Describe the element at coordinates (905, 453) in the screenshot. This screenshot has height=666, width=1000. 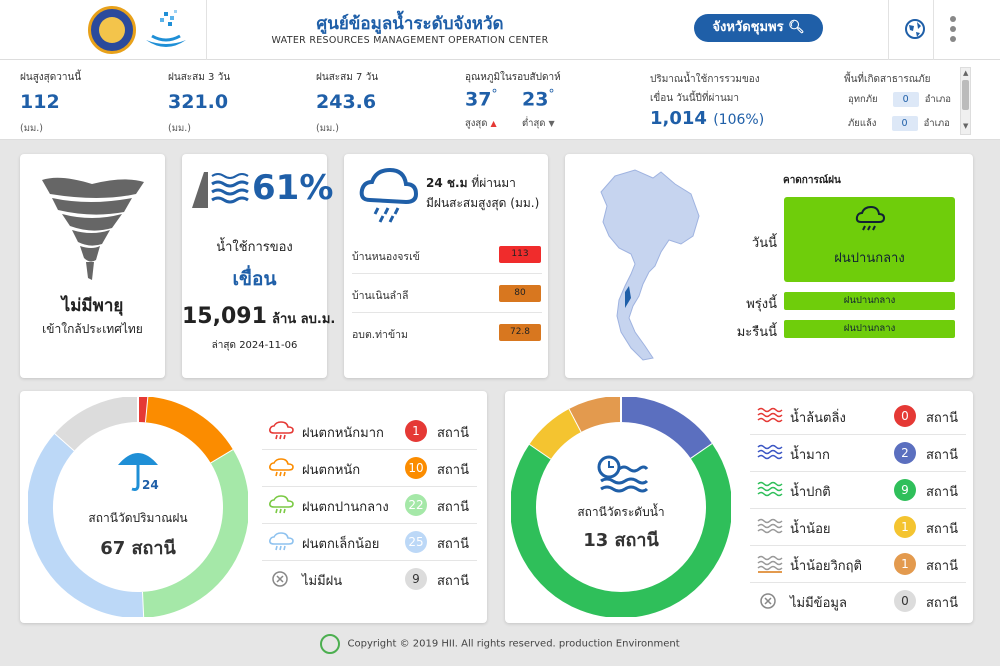
I see `legend-count: 2` at that location.